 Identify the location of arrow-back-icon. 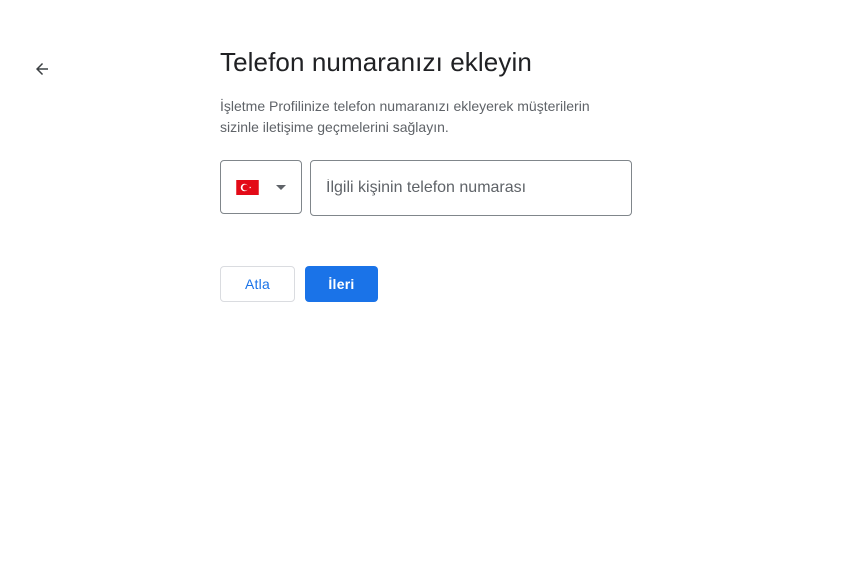
(42, 69).